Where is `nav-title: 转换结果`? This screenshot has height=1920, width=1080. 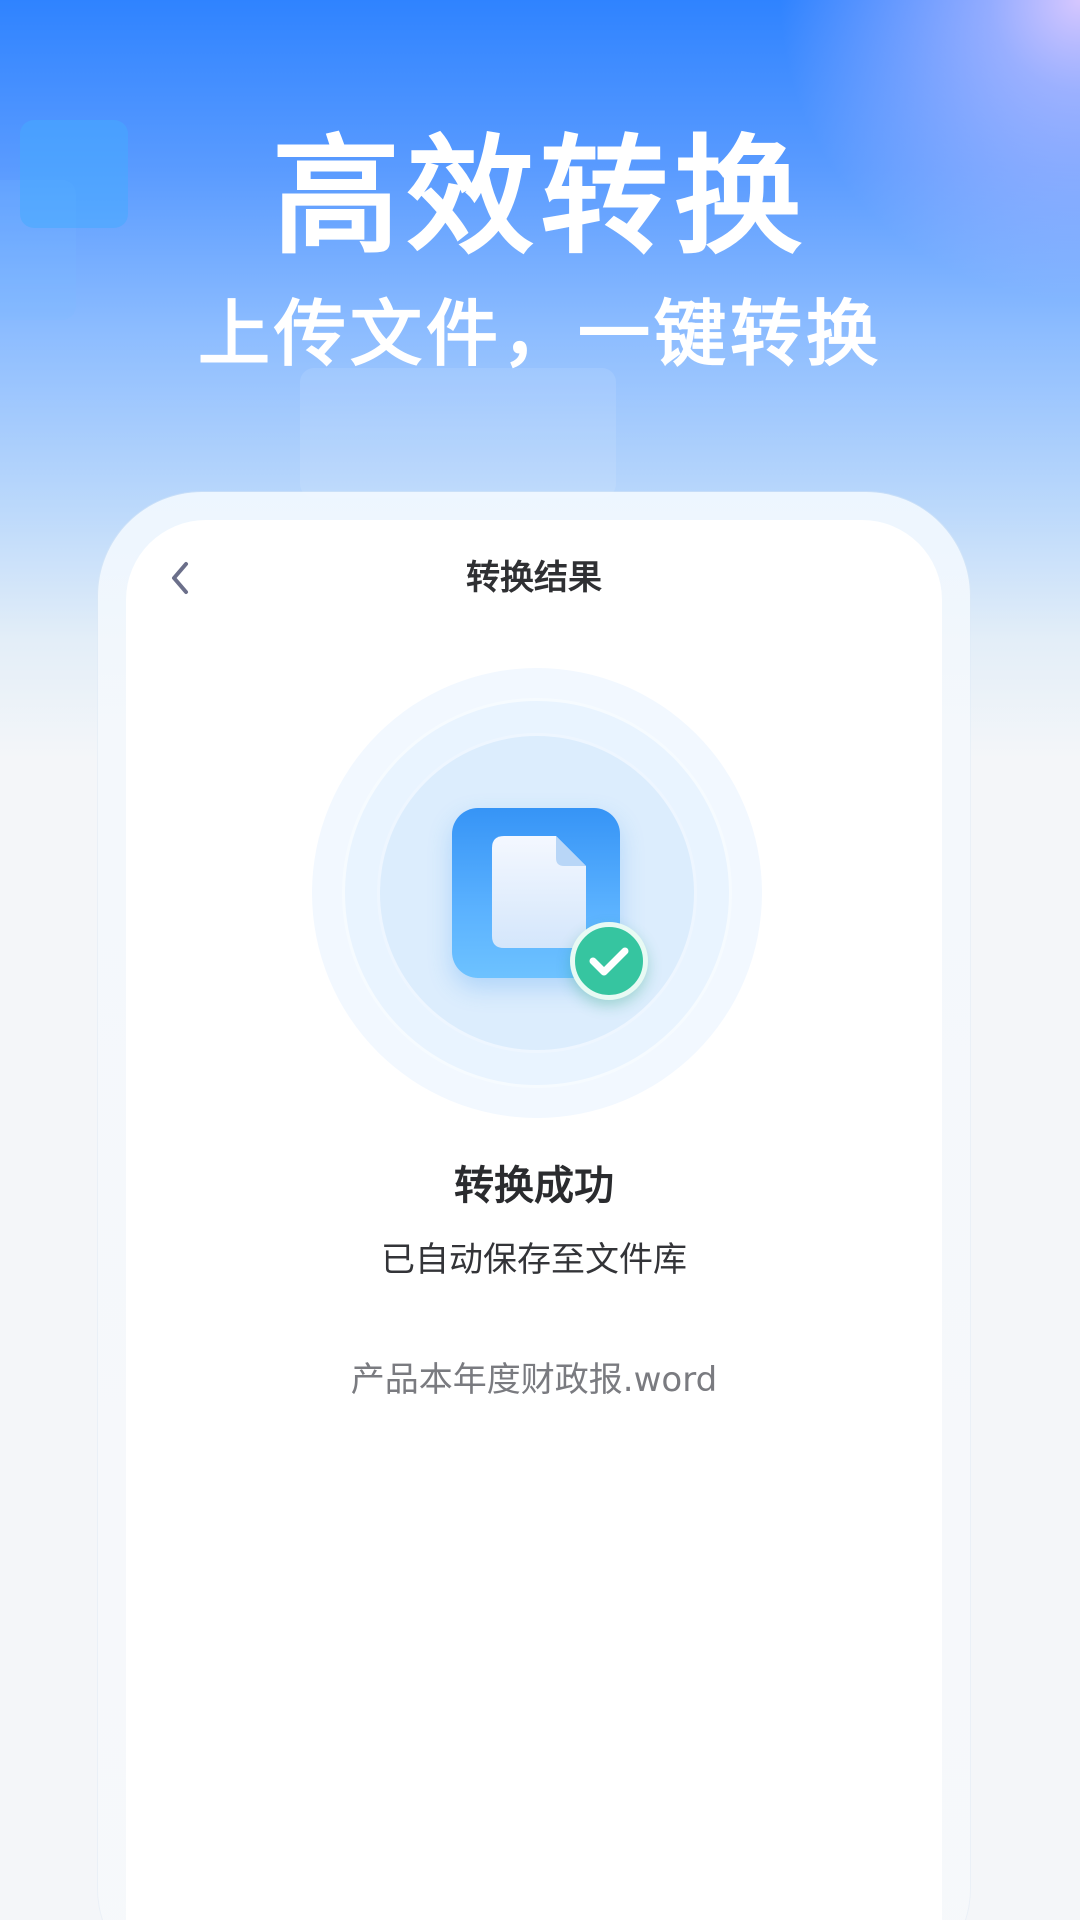
nav-title: 转换结果 is located at coordinates (534, 578).